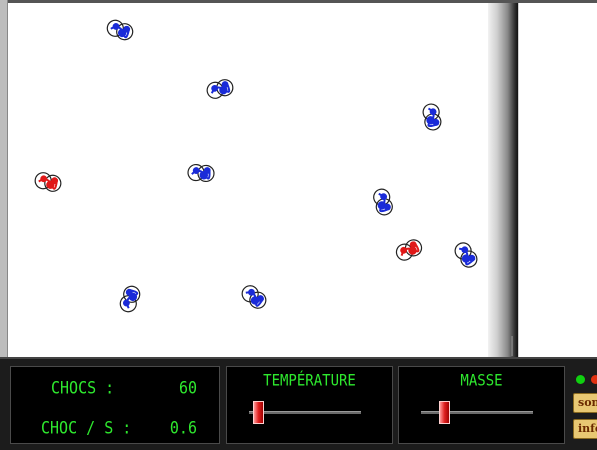 This screenshot has width=597, height=450. What do you see at coordinates (594, 379) in the screenshot?
I see `status-led-red` at bounding box center [594, 379].